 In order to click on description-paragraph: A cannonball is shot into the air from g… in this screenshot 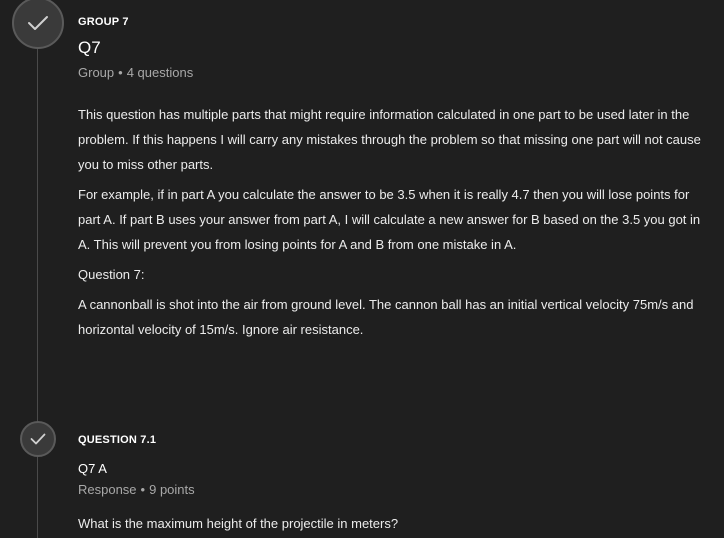, I will do `click(386, 317)`.